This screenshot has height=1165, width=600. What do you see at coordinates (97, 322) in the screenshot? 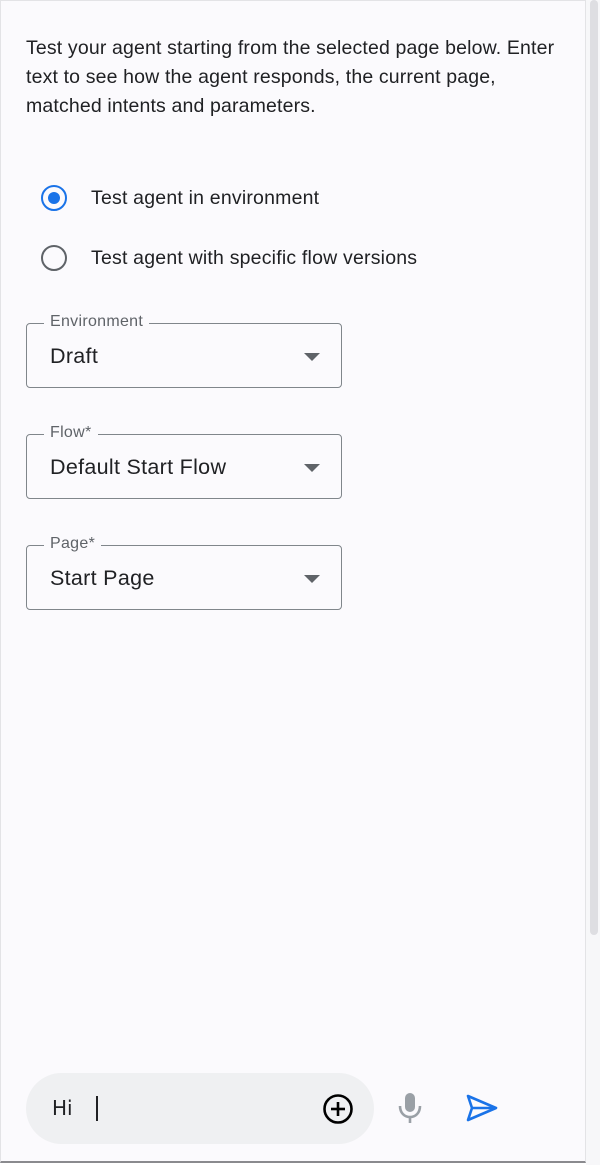
I see `environment-select-label: Environment` at bounding box center [97, 322].